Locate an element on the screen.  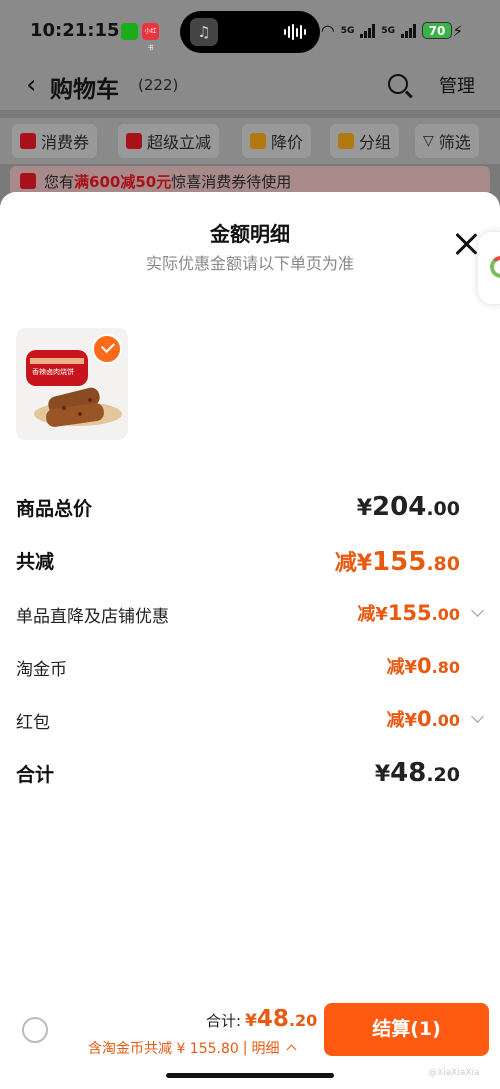
row-value: ¥48.20 is located at coordinates (417, 773).